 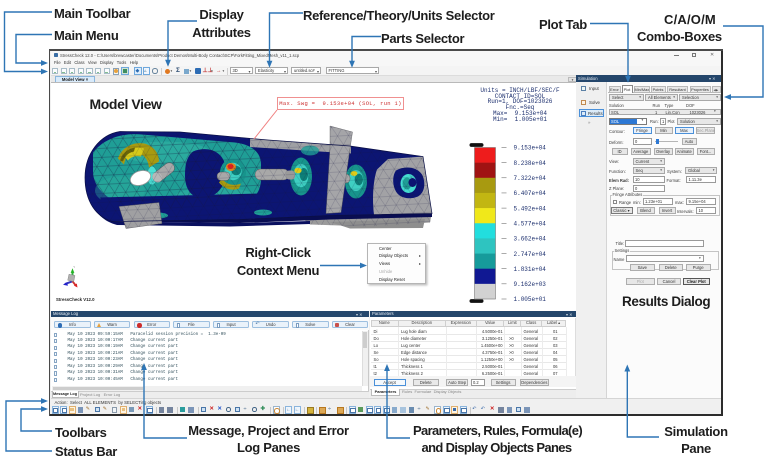 I want to click on svg-text: 4.577e+04, so click(x=530, y=223).